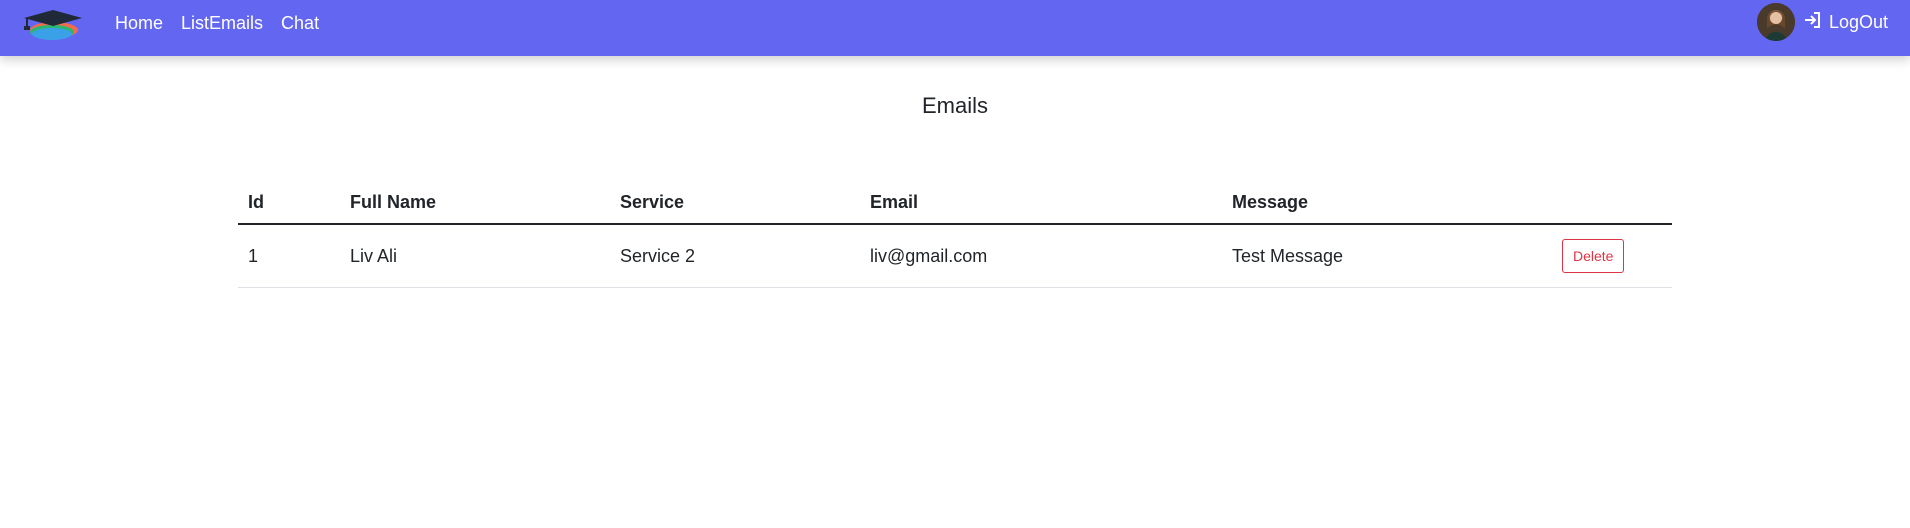 This screenshot has height=528, width=1910. I want to click on header-id: Id, so click(289, 202).